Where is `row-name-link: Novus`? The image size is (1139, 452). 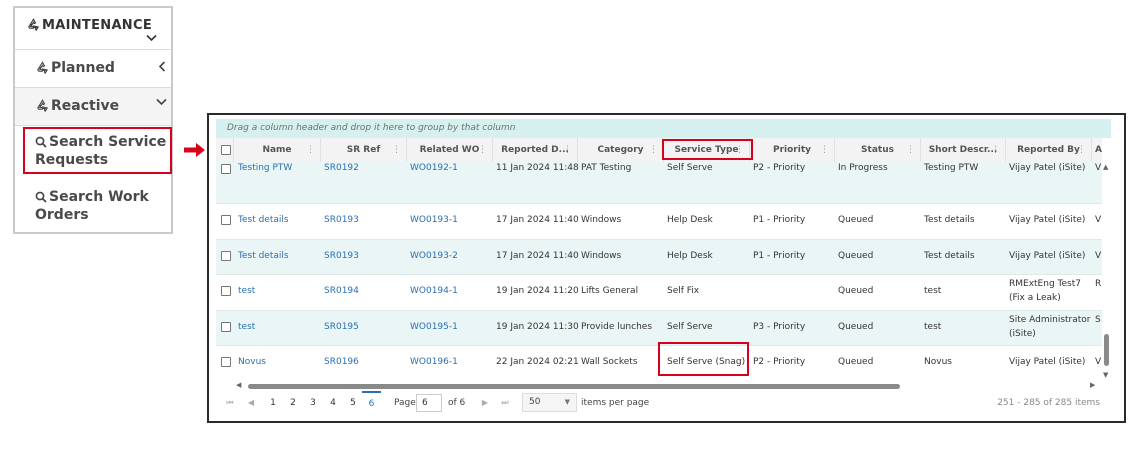
row-name-link: Novus is located at coordinates (252, 362).